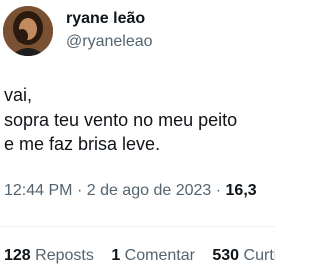 The height and width of the screenshot is (275, 320). Describe the element at coordinates (38, 190) in the screenshot. I see `tweet-time: 12:44 PM` at that location.